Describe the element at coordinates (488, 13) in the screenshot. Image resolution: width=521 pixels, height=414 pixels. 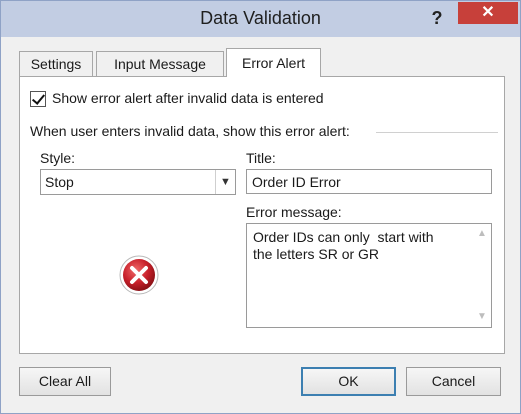
I see `close-button: ✕` at that location.